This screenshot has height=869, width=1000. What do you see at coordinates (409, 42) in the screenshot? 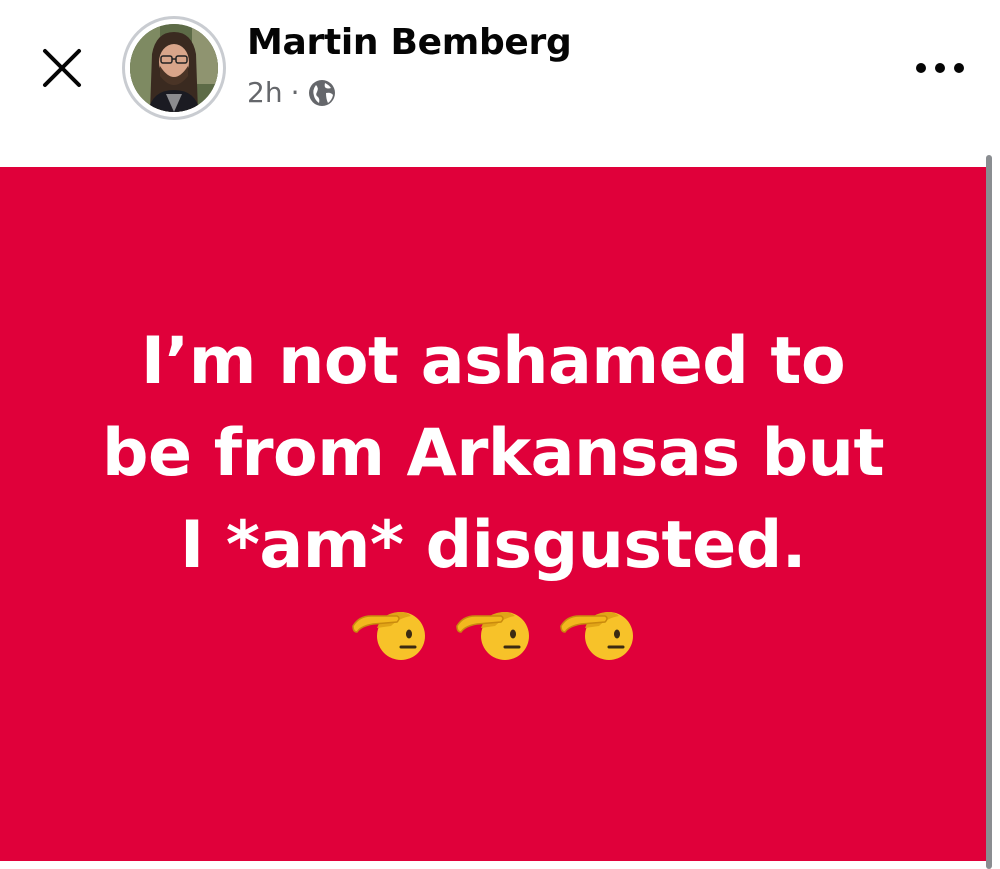
I see `author-name: Martin Bemberg` at bounding box center [409, 42].